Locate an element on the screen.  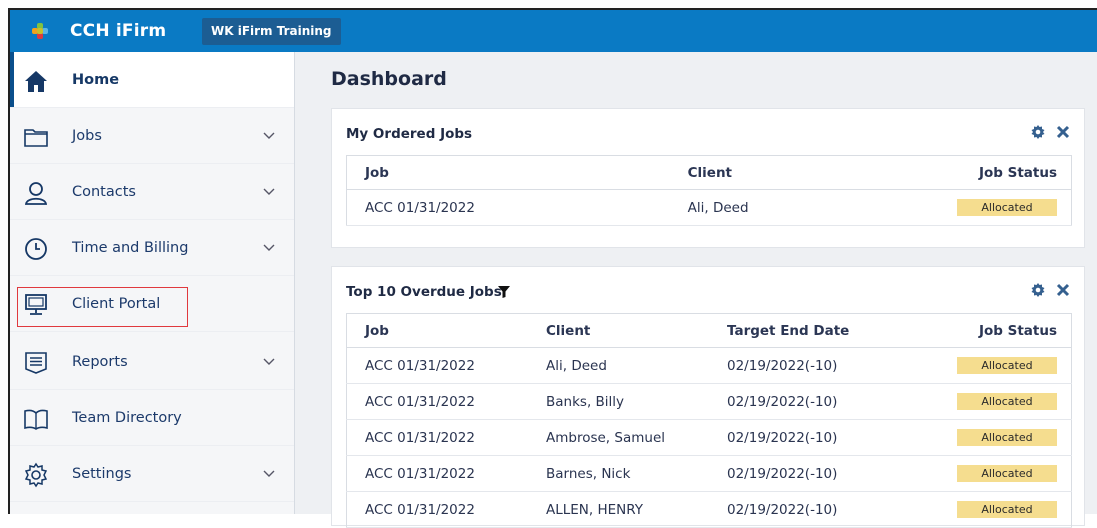
sidebar-item-team-directory: Team Directory is located at coordinates (152, 418).